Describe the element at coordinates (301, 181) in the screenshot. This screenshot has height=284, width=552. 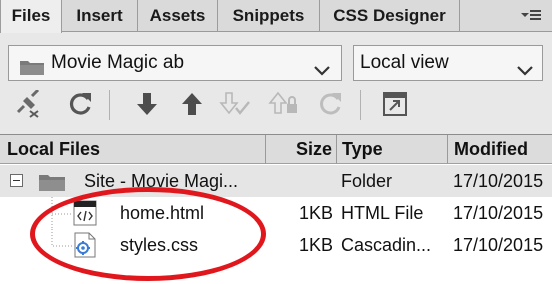
I see `file-size` at that location.